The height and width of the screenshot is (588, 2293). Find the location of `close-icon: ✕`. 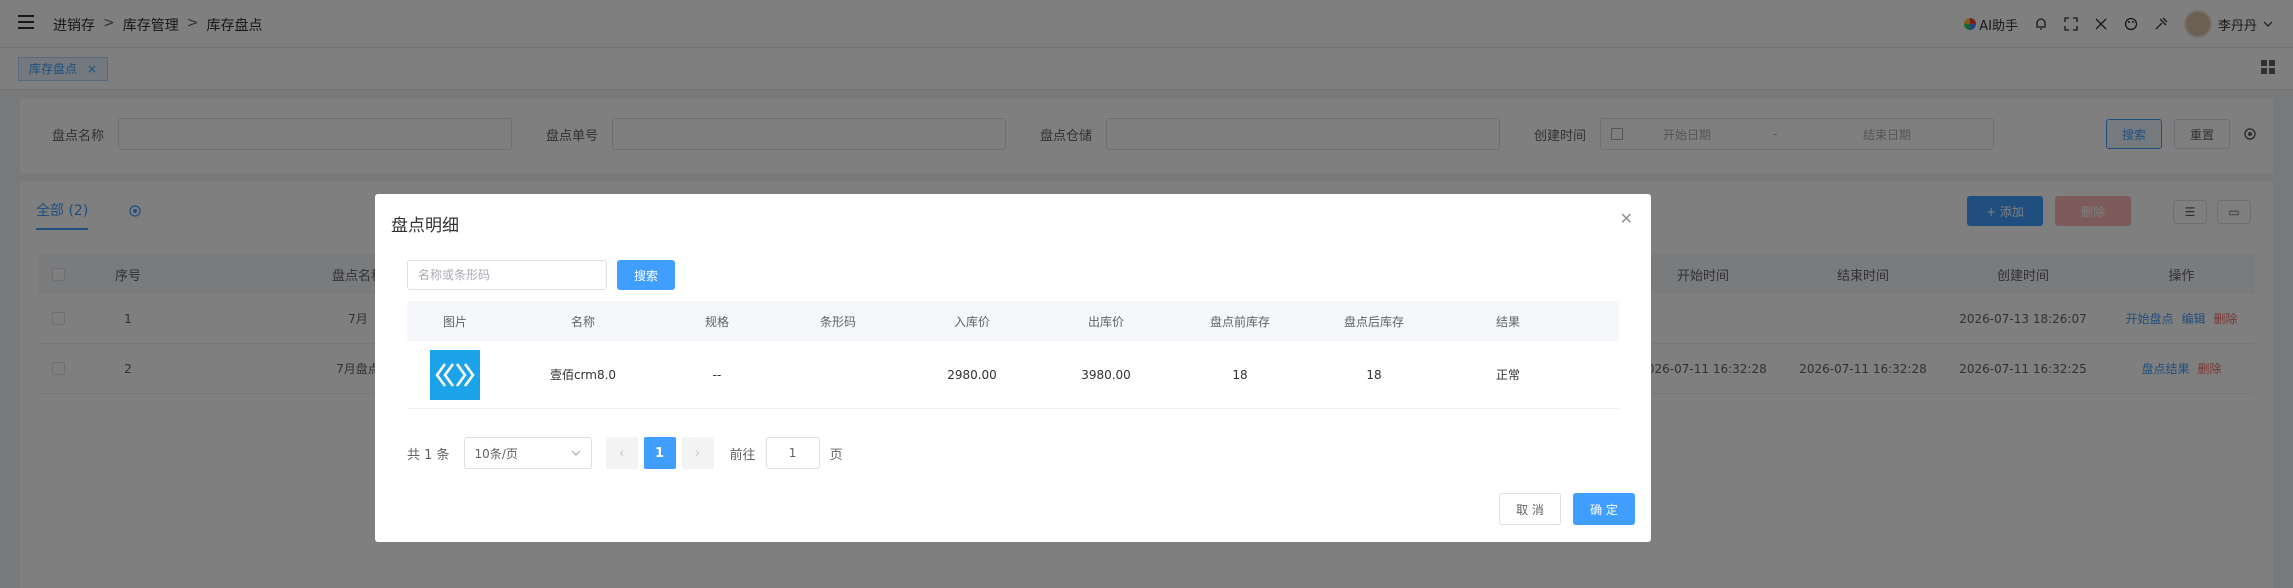

close-icon: ✕ is located at coordinates (1626, 218).